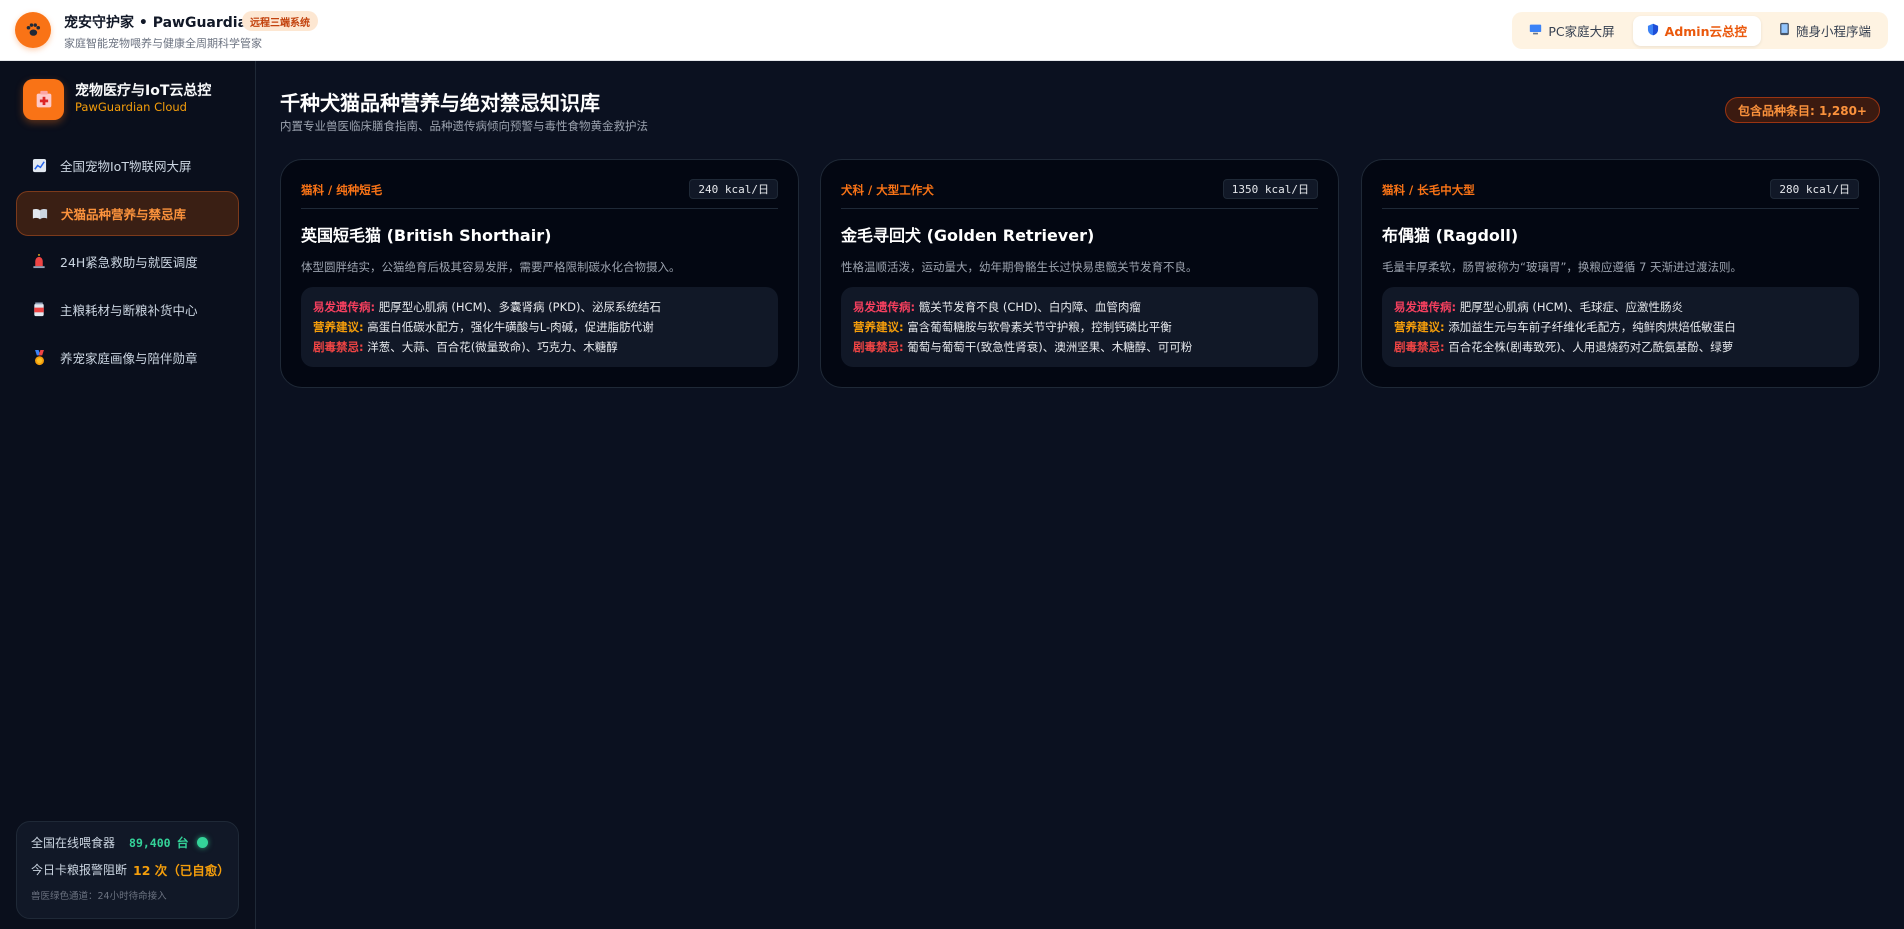  What do you see at coordinates (1562, 267) in the screenshot?
I see `breed-description: 毛量丰厚柔软，肠胃被称为“玻璃胃”，换粮应遵循 7 天渐进过渡法则。` at bounding box center [1562, 267].